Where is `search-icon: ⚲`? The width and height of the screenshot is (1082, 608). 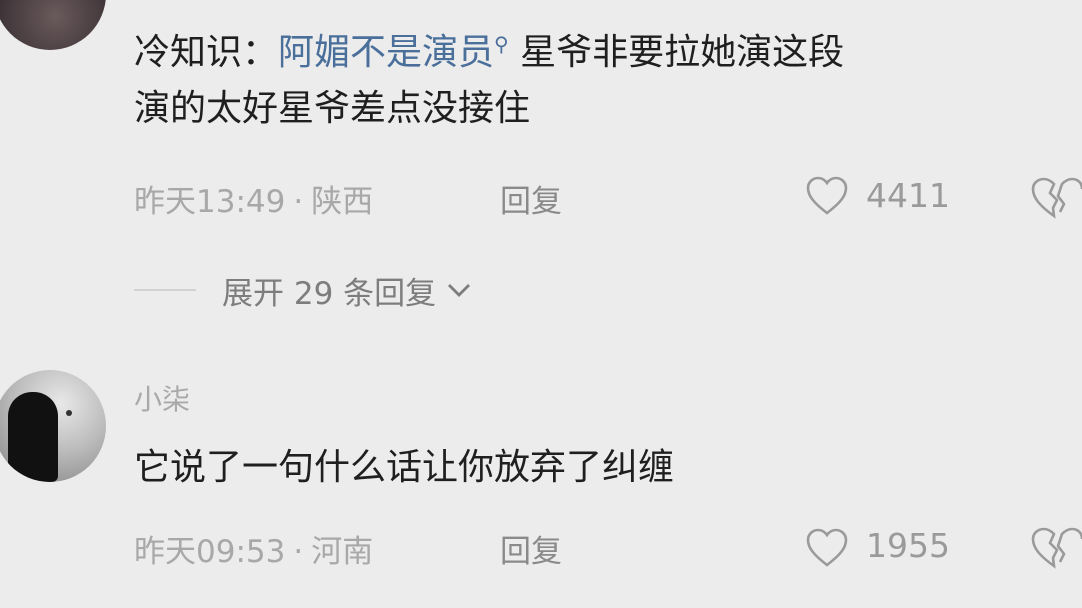 search-icon: ⚲ is located at coordinates (501, 44).